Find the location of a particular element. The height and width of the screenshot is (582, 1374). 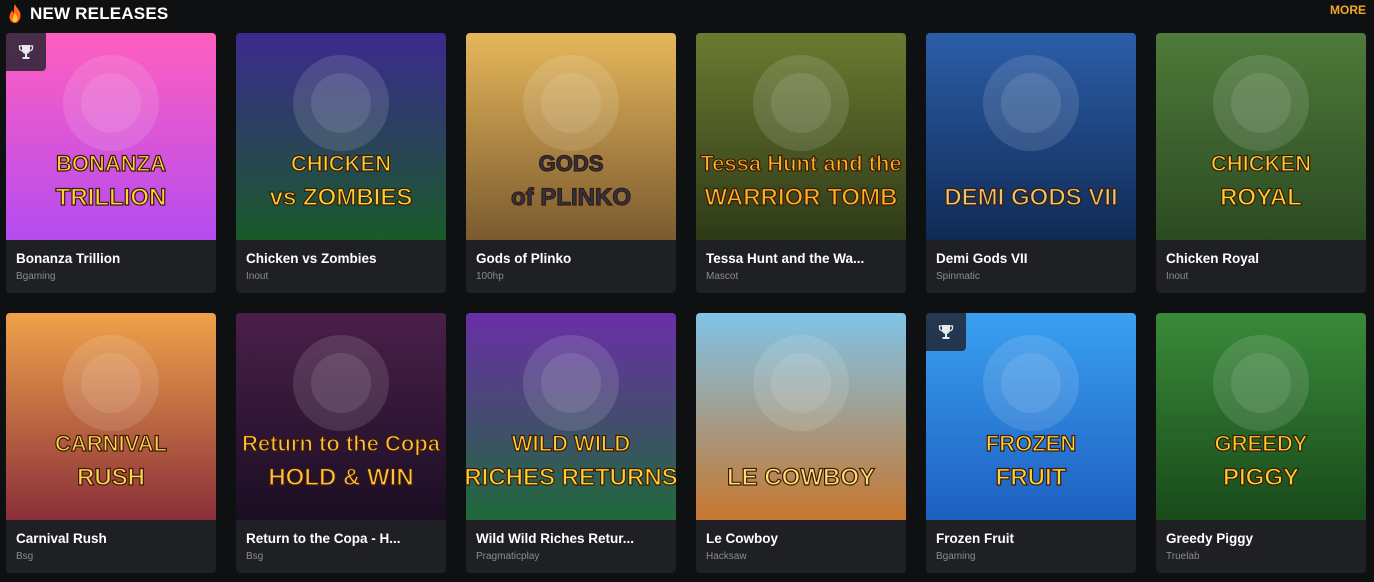

game-title: Le Cowboy is located at coordinates (802, 538).